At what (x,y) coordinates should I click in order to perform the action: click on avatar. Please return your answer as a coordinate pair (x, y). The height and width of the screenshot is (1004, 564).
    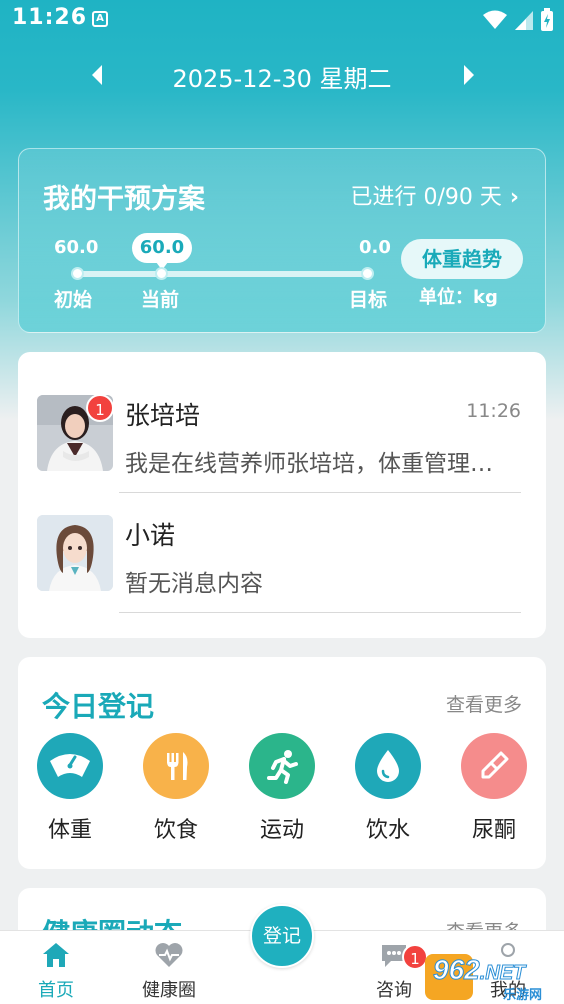
    Looking at the image, I should click on (75, 553).